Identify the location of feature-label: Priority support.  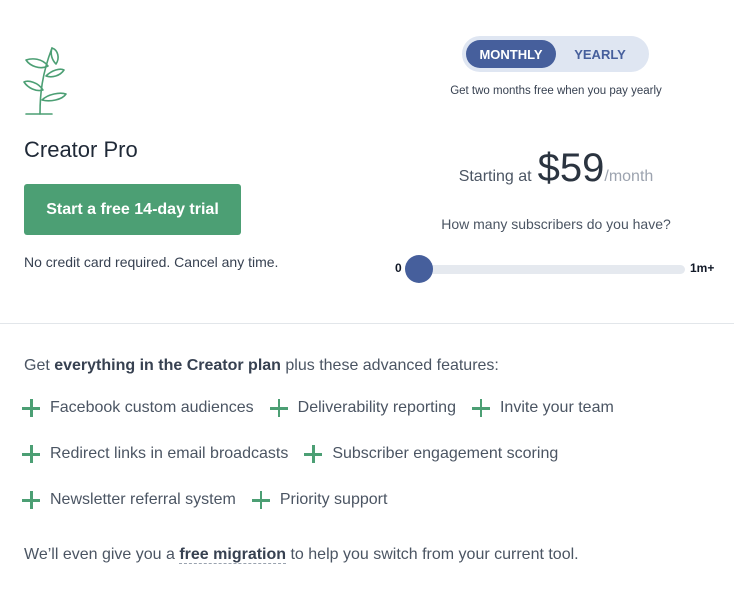
(333, 499).